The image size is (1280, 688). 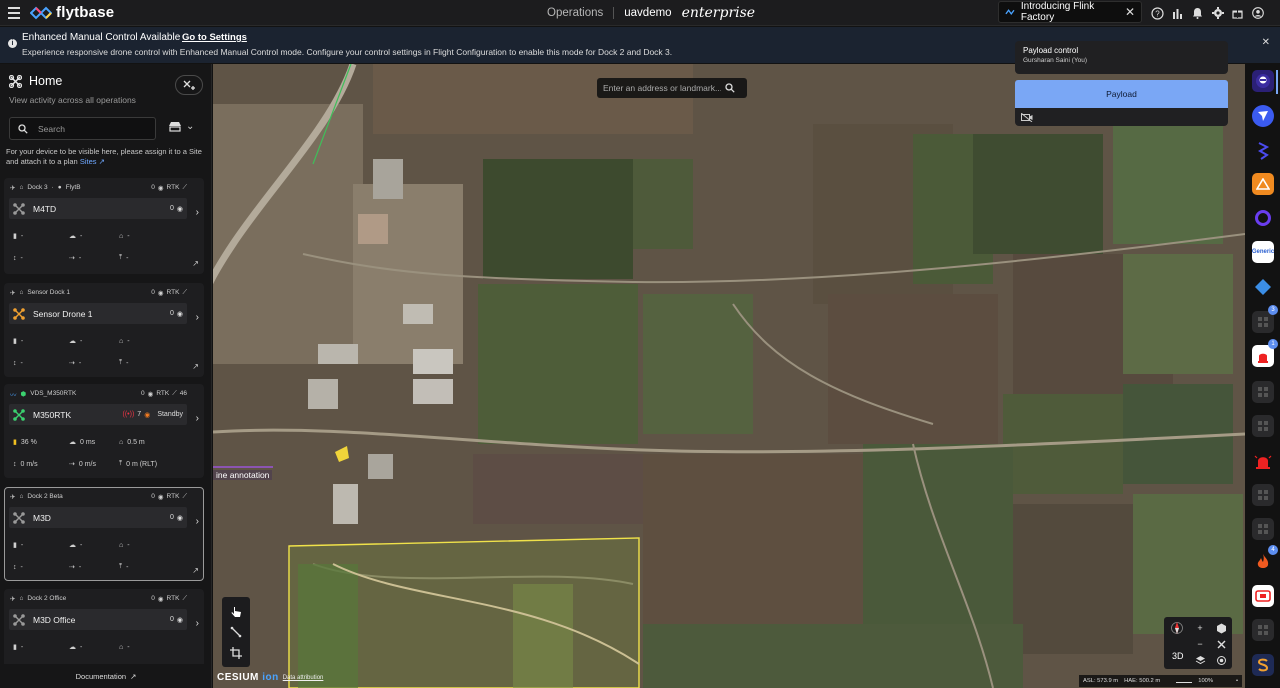 I want to click on app-ring-icon, so click(x=1263, y=218).